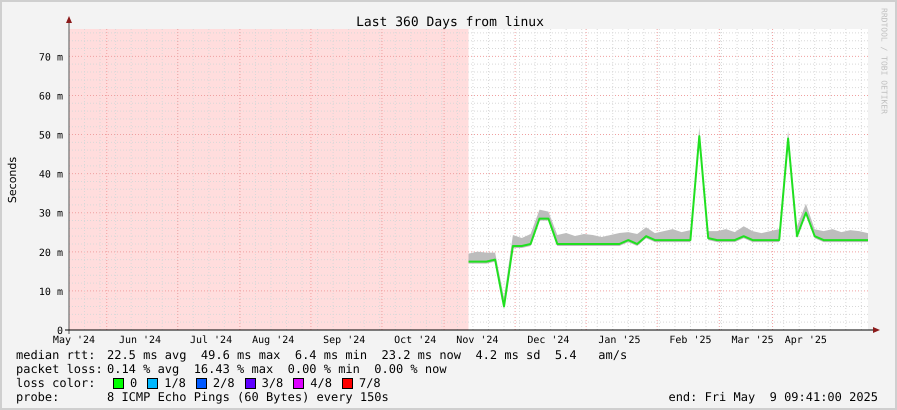 The height and width of the screenshot is (410, 897). I want to click on y-tick-label: 50 m, so click(50, 136).